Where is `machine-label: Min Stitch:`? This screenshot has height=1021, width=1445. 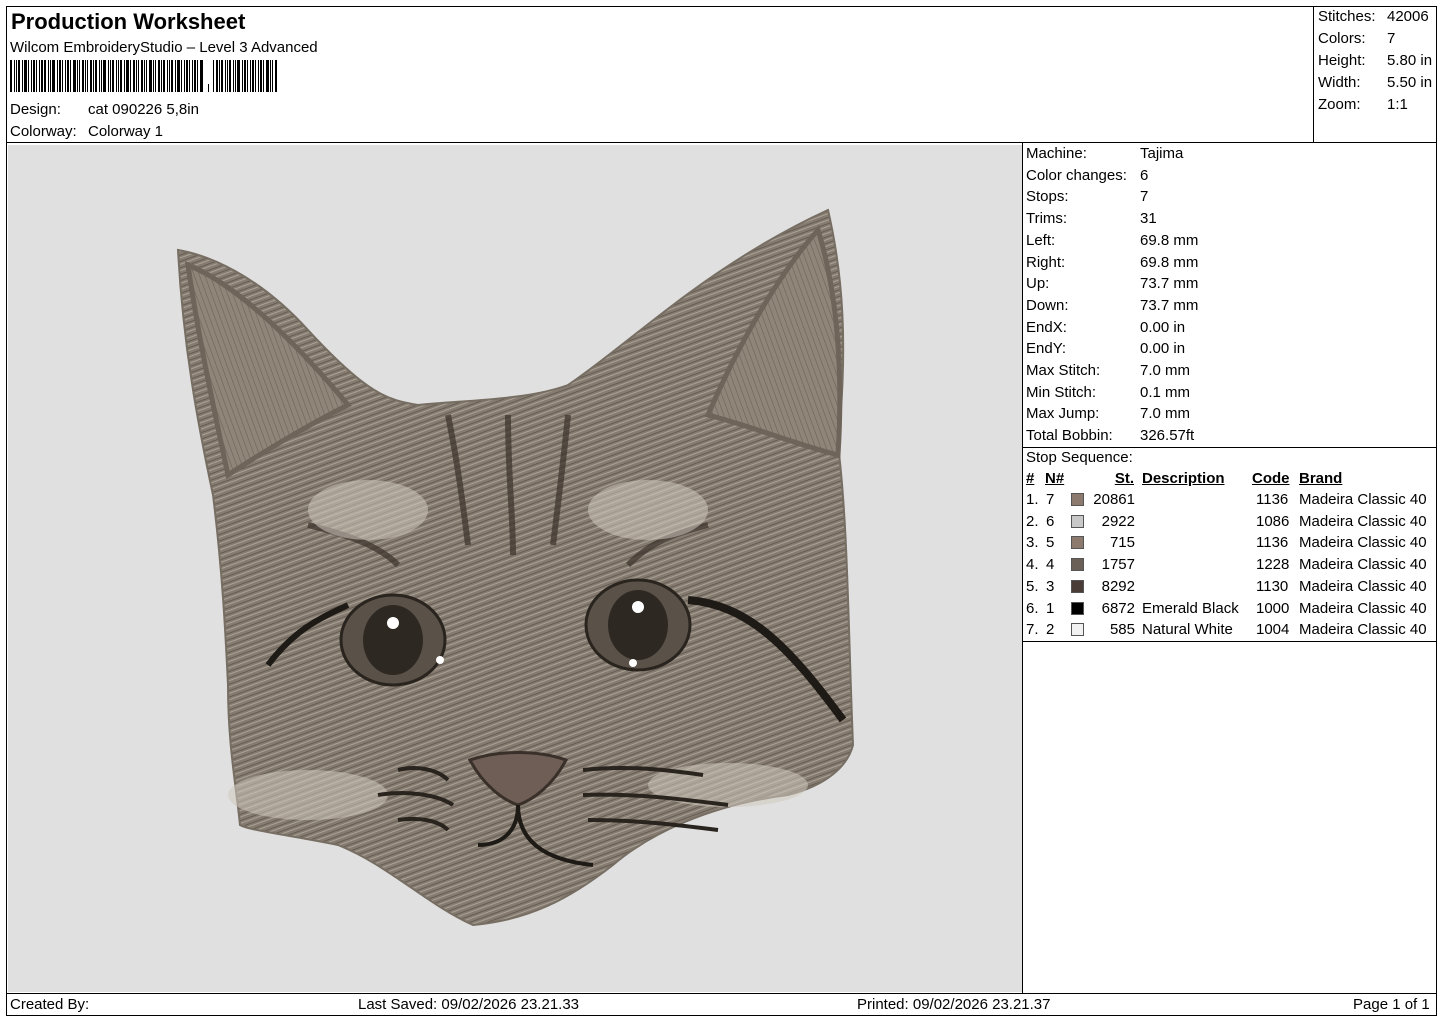
machine-label: Min Stitch: is located at coordinates (1061, 392).